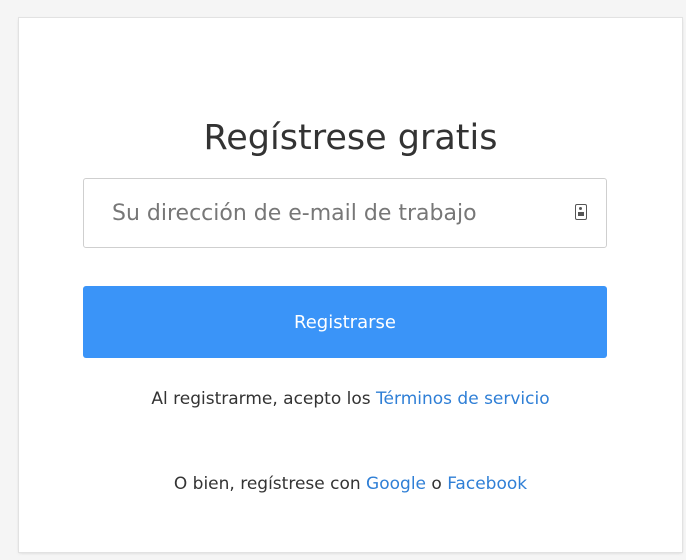 This screenshot has width=686, height=560. Describe the element at coordinates (437, 484) in the screenshot. I see `social-or-text: o` at that location.